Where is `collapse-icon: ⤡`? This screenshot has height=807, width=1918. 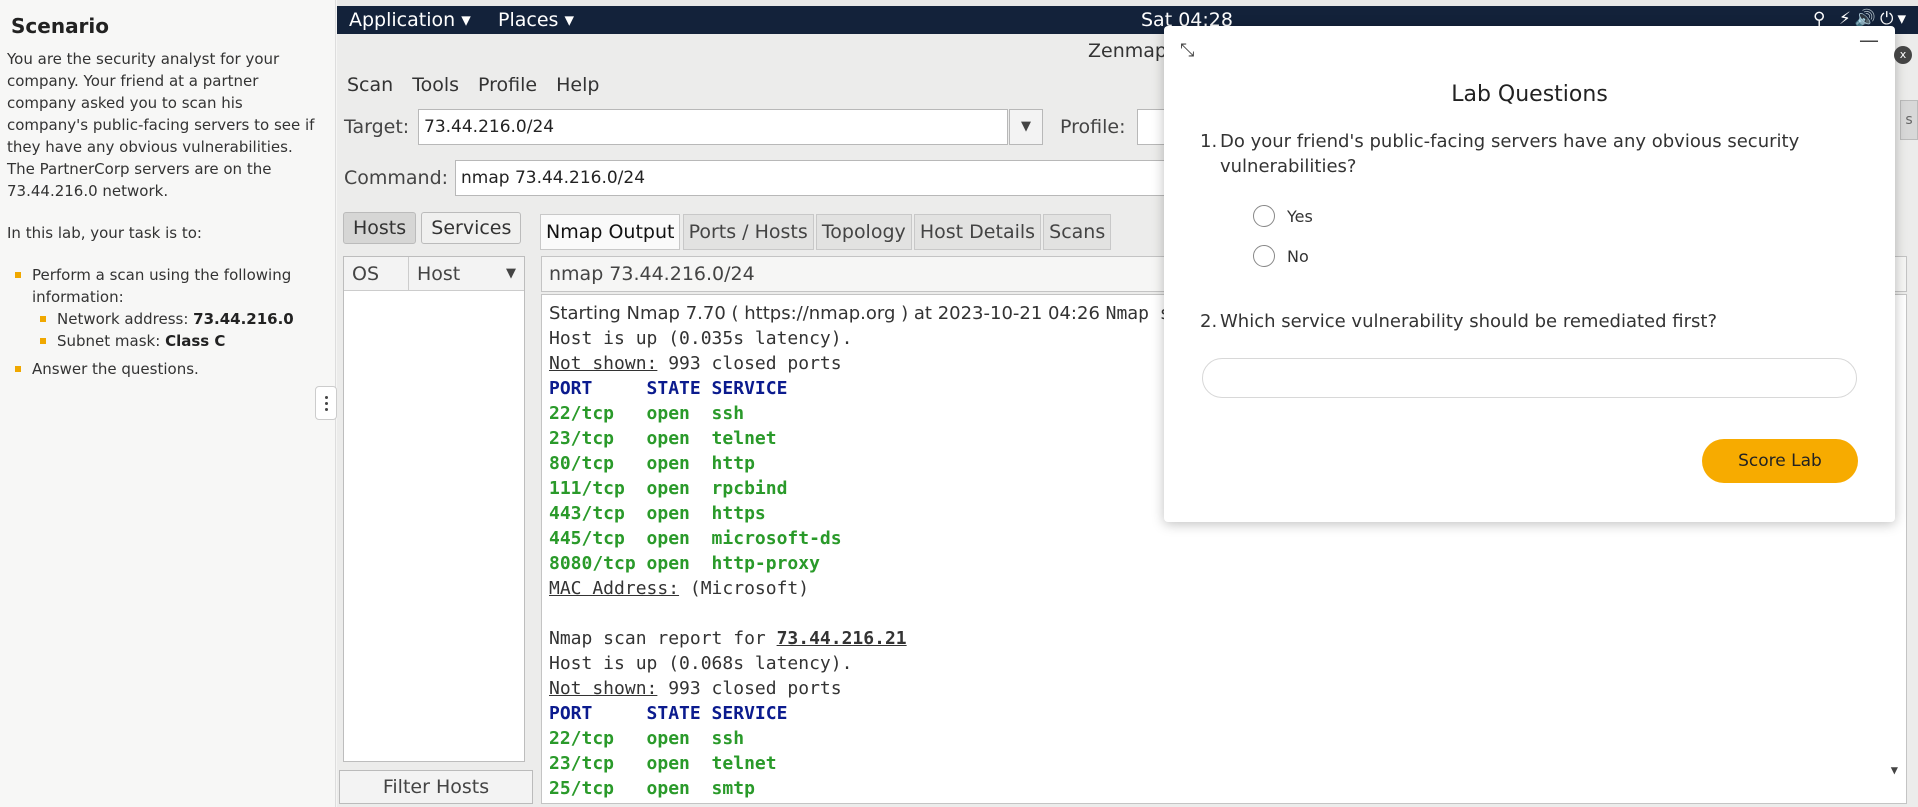 collapse-icon: ⤡ is located at coordinates (1187, 50).